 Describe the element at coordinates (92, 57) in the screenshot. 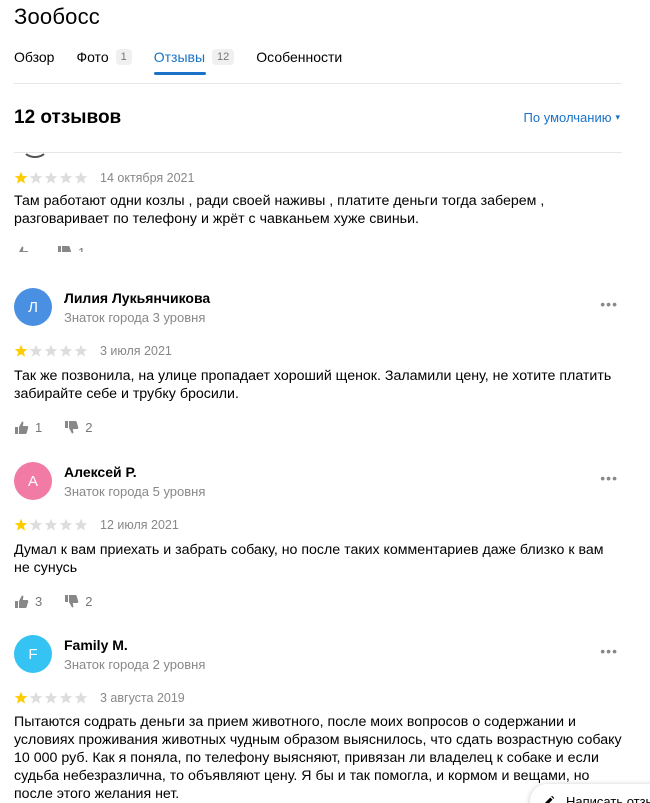

I see `tab-label: Фото` at that location.